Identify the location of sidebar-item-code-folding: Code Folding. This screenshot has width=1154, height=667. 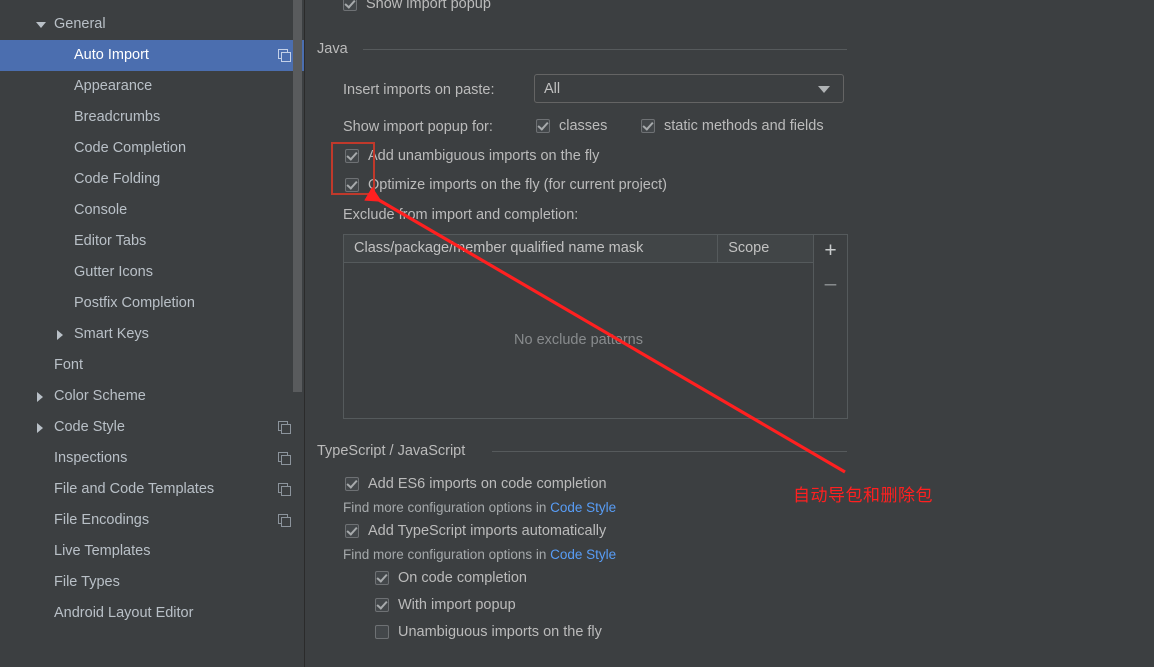
(152, 179).